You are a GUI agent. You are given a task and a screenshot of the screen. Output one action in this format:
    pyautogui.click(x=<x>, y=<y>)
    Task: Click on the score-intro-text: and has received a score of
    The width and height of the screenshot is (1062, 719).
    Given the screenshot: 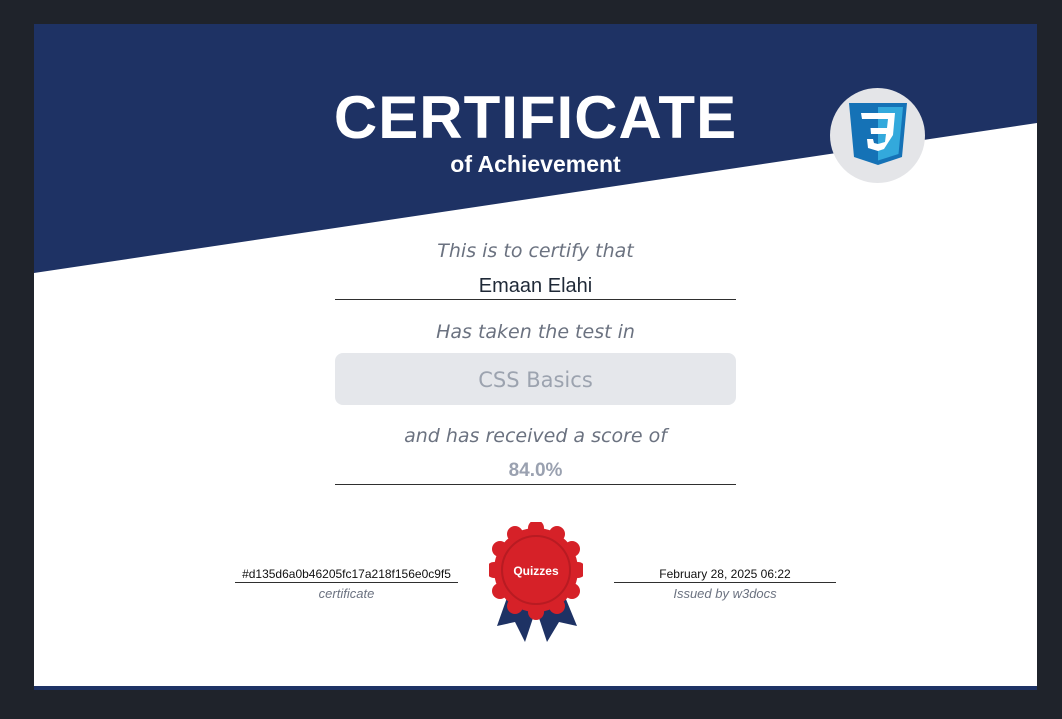 What is the action you would take?
    pyautogui.click(x=535, y=436)
    